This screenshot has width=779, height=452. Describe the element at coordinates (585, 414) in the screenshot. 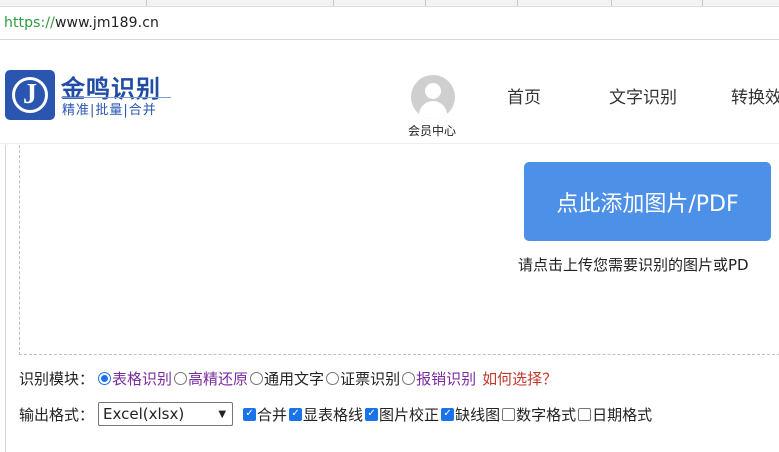

I see `checkbox-date-format` at that location.